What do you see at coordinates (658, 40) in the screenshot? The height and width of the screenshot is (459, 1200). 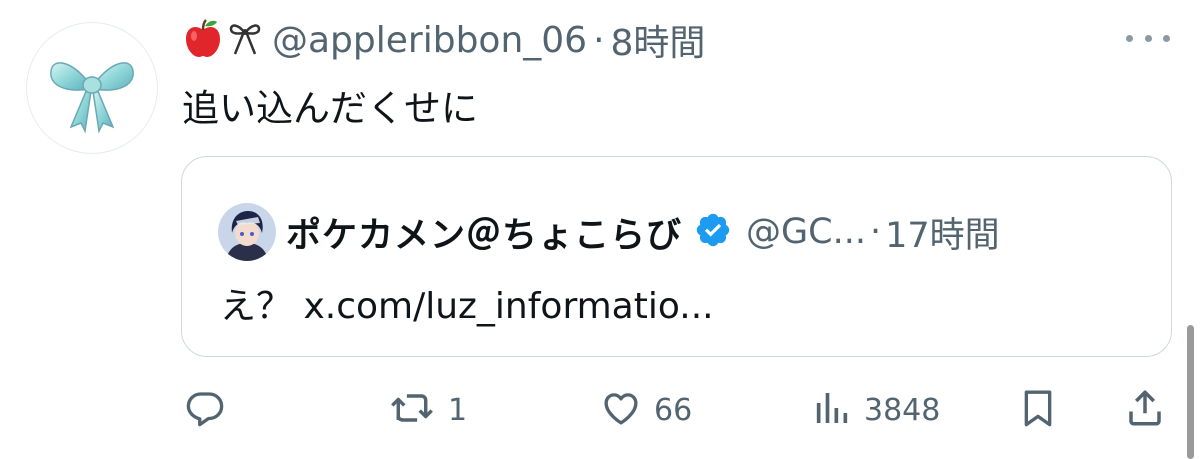 I see `tweet-timestamp: 8時間` at bounding box center [658, 40].